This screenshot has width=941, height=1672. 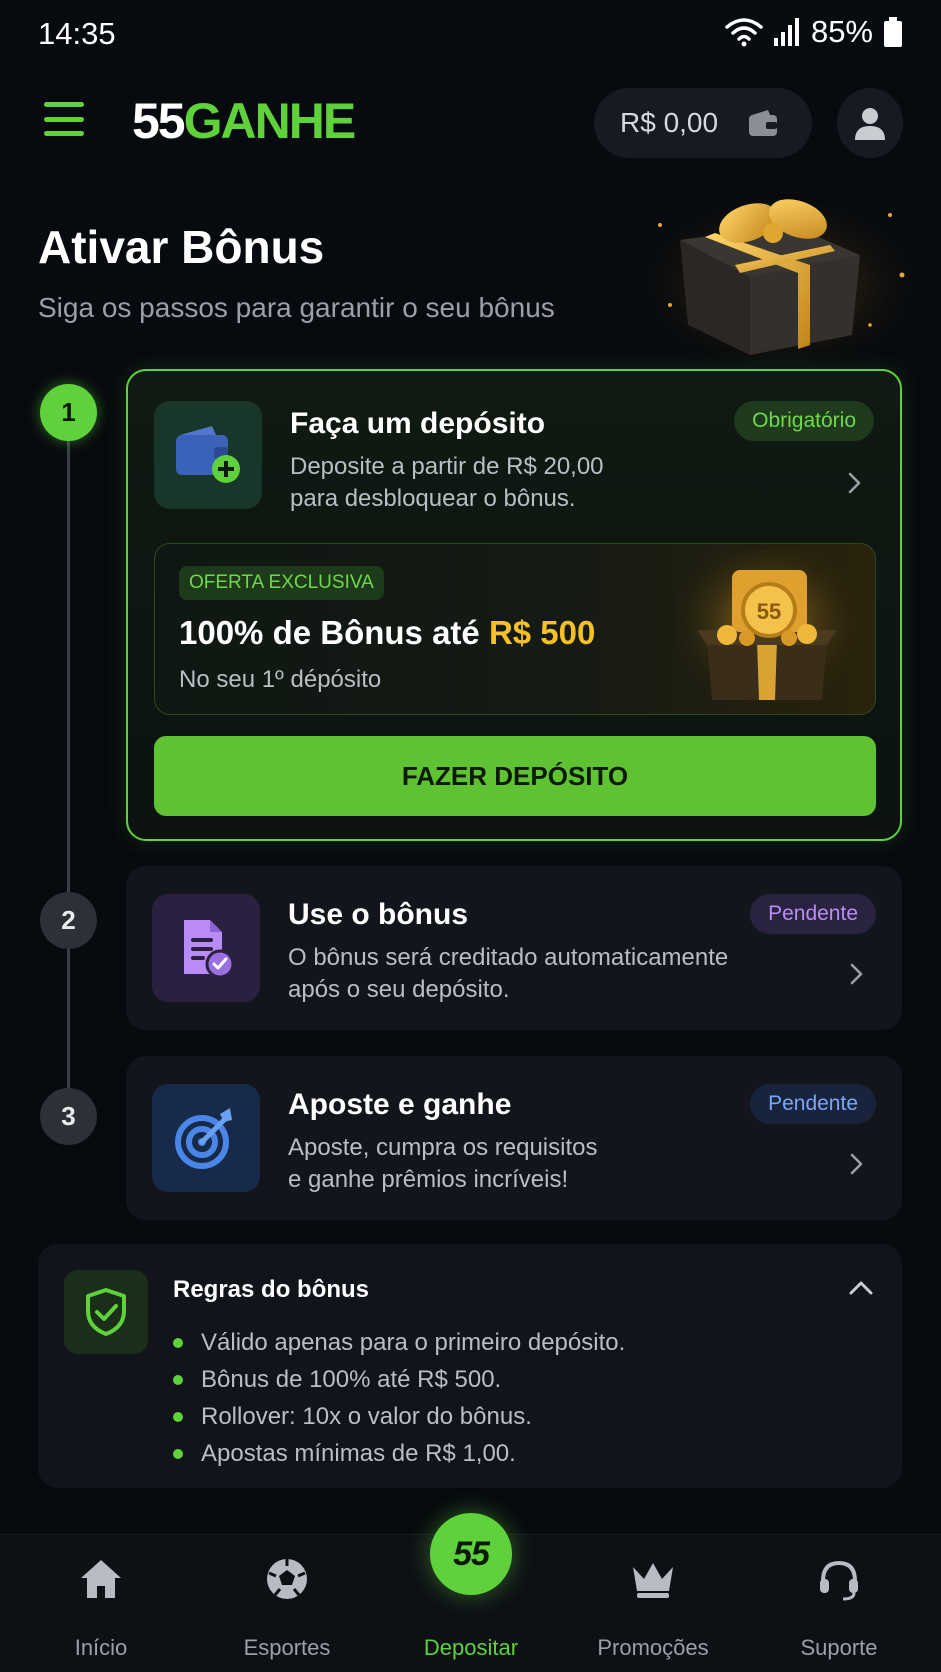 I want to click on user-icon, so click(x=870, y=124).